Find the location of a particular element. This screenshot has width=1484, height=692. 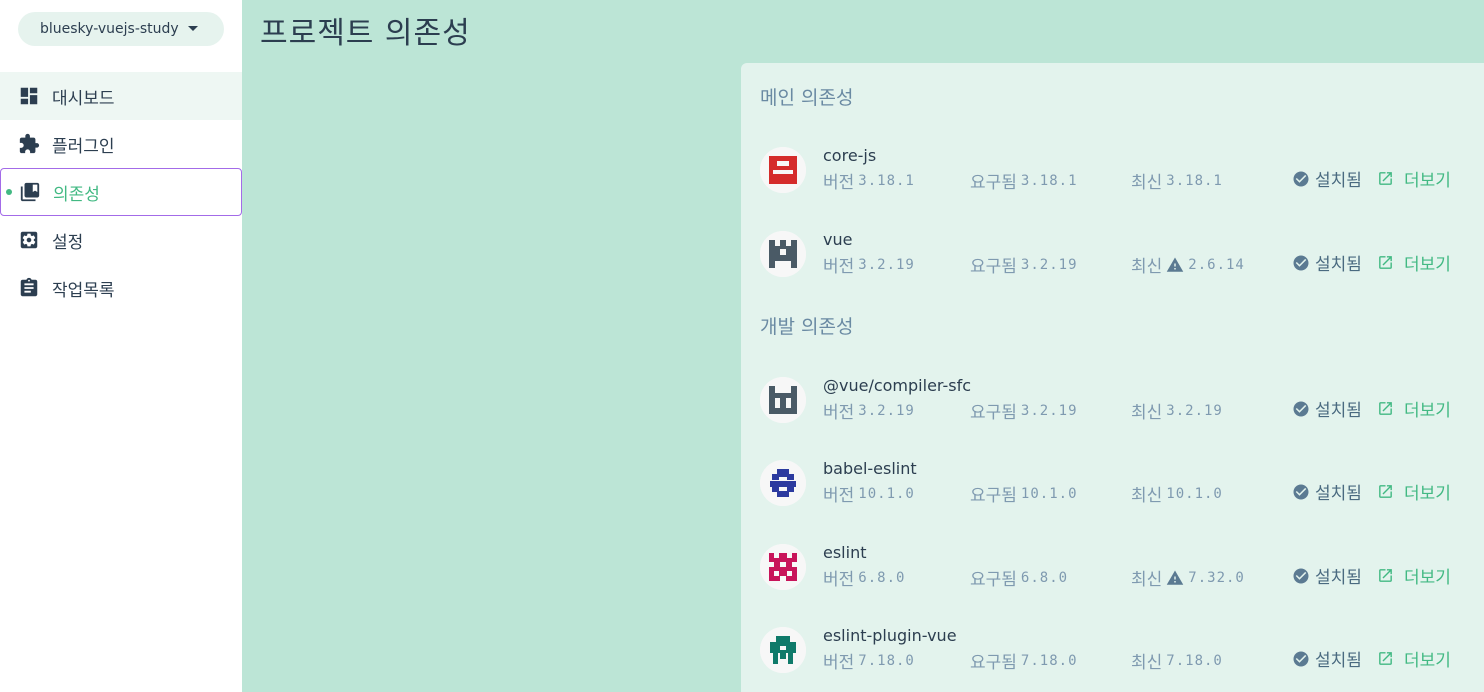

version-info: 버전 7.18.0 is located at coordinates (869, 663).